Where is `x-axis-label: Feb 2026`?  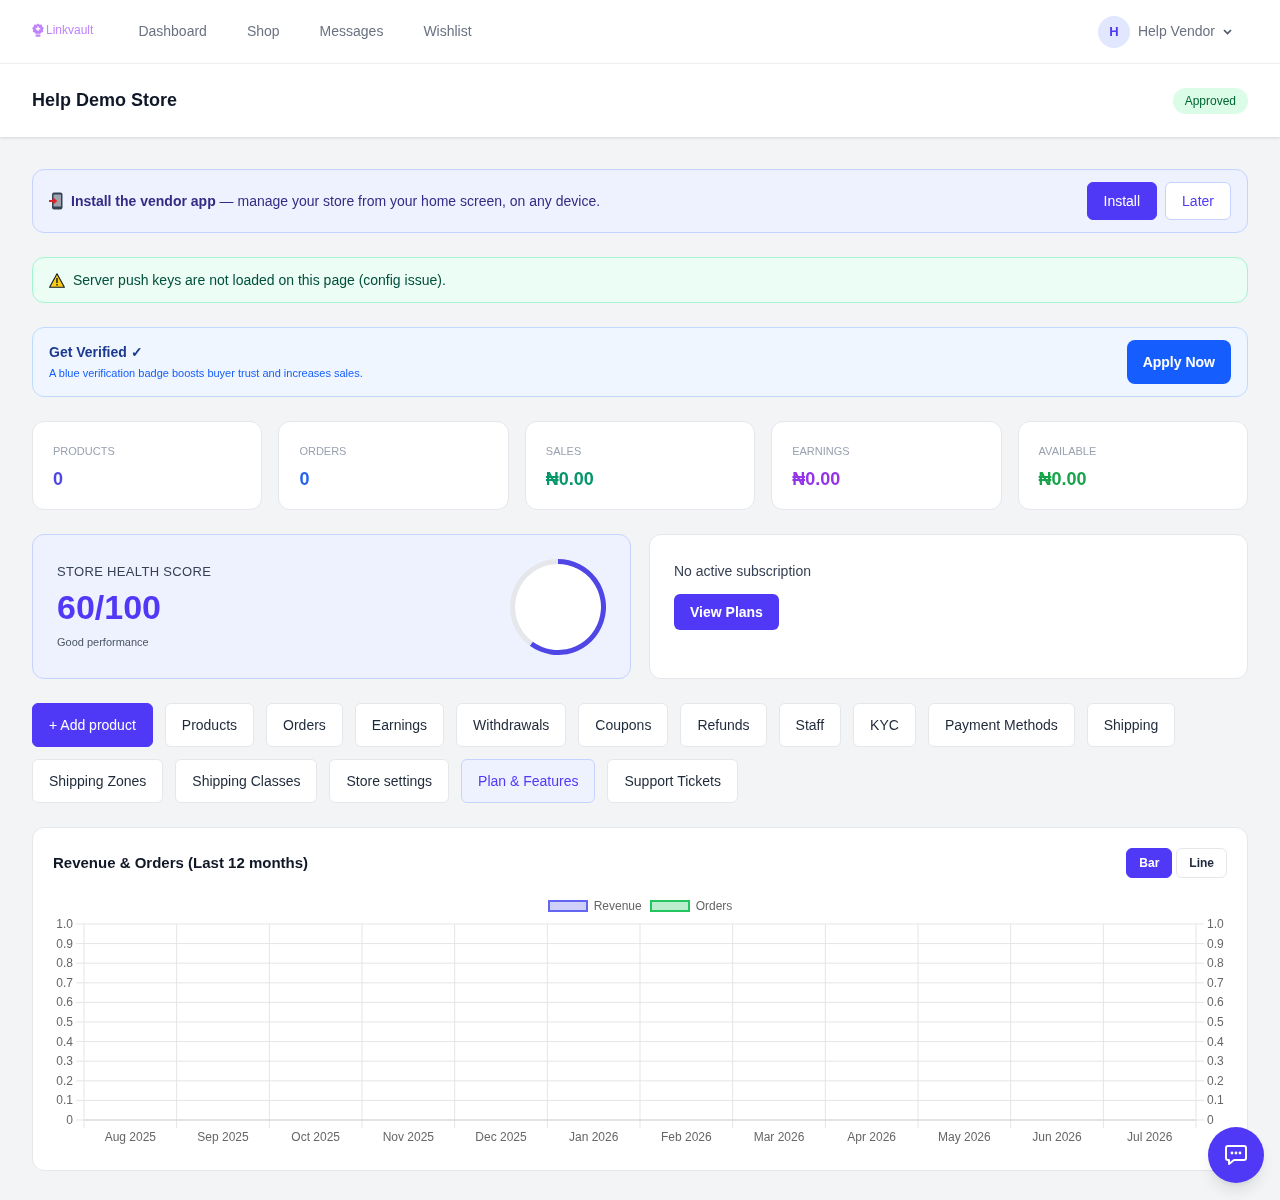
x-axis-label: Feb 2026 is located at coordinates (686, 1137).